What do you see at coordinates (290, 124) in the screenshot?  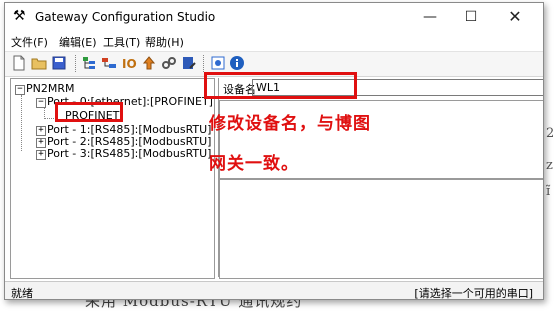 I see `annotation-text-line1: 修改设备名，与博图` at bounding box center [290, 124].